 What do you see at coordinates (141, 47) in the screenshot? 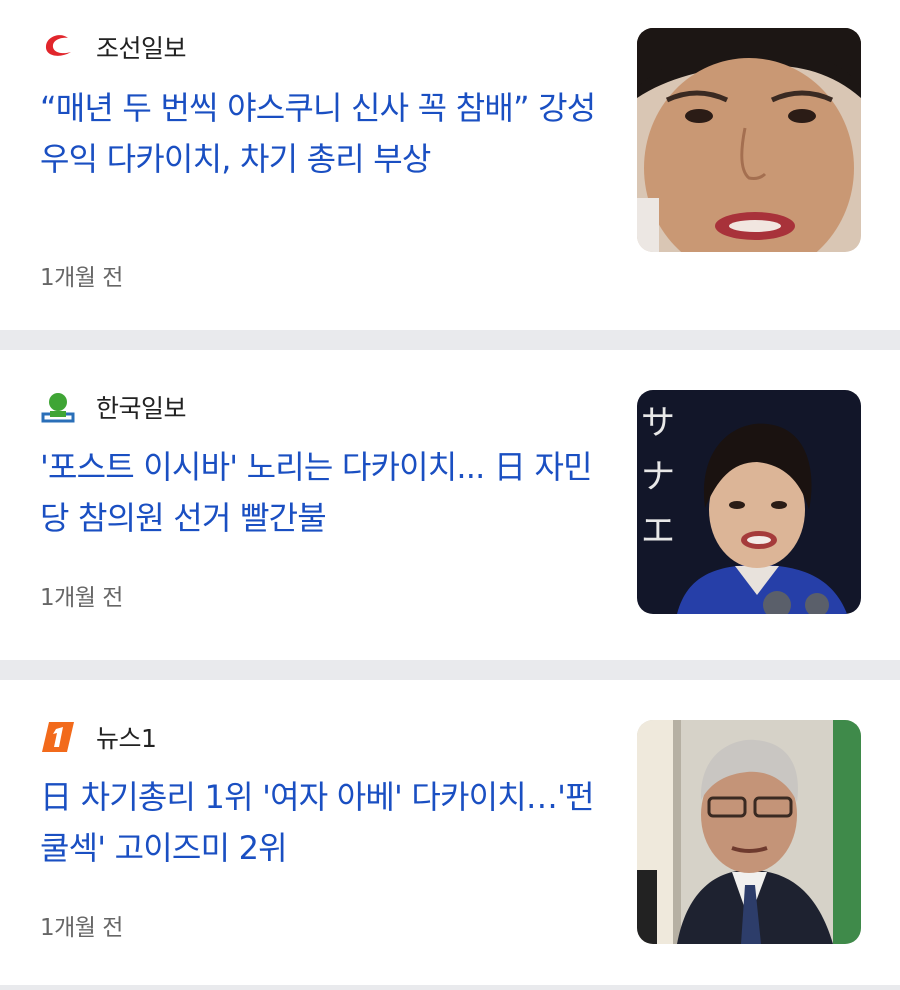
I see `source-name: 조선일보` at bounding box center [141, 47].